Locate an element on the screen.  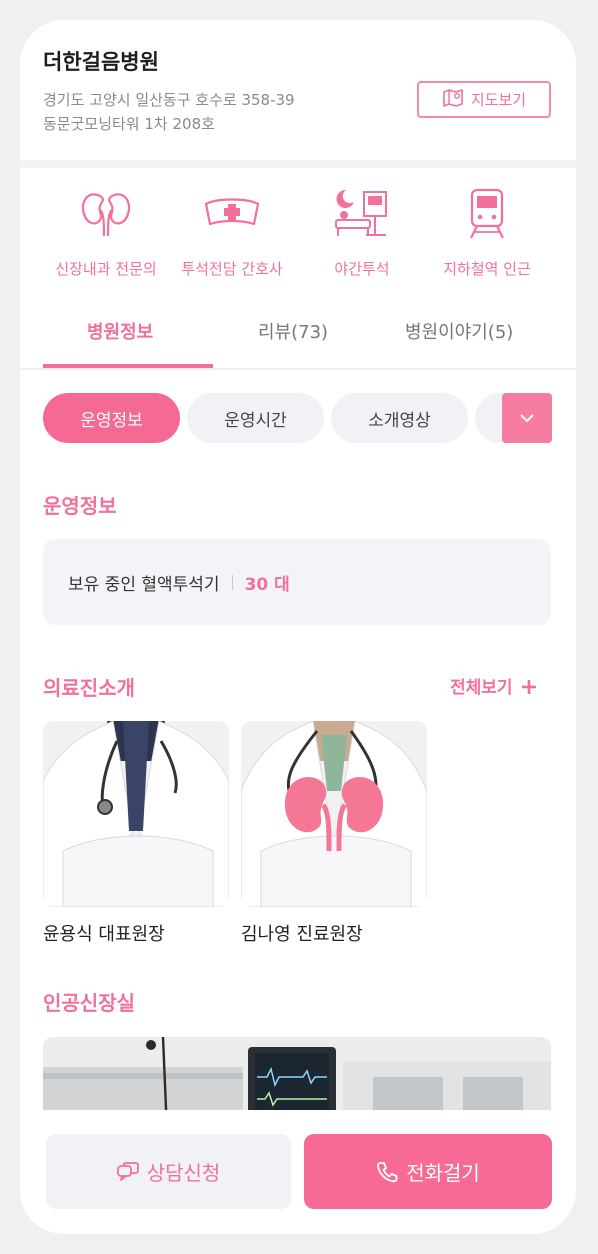
chip-intro-video: 소개영상 is located at coordinates (399, 418).